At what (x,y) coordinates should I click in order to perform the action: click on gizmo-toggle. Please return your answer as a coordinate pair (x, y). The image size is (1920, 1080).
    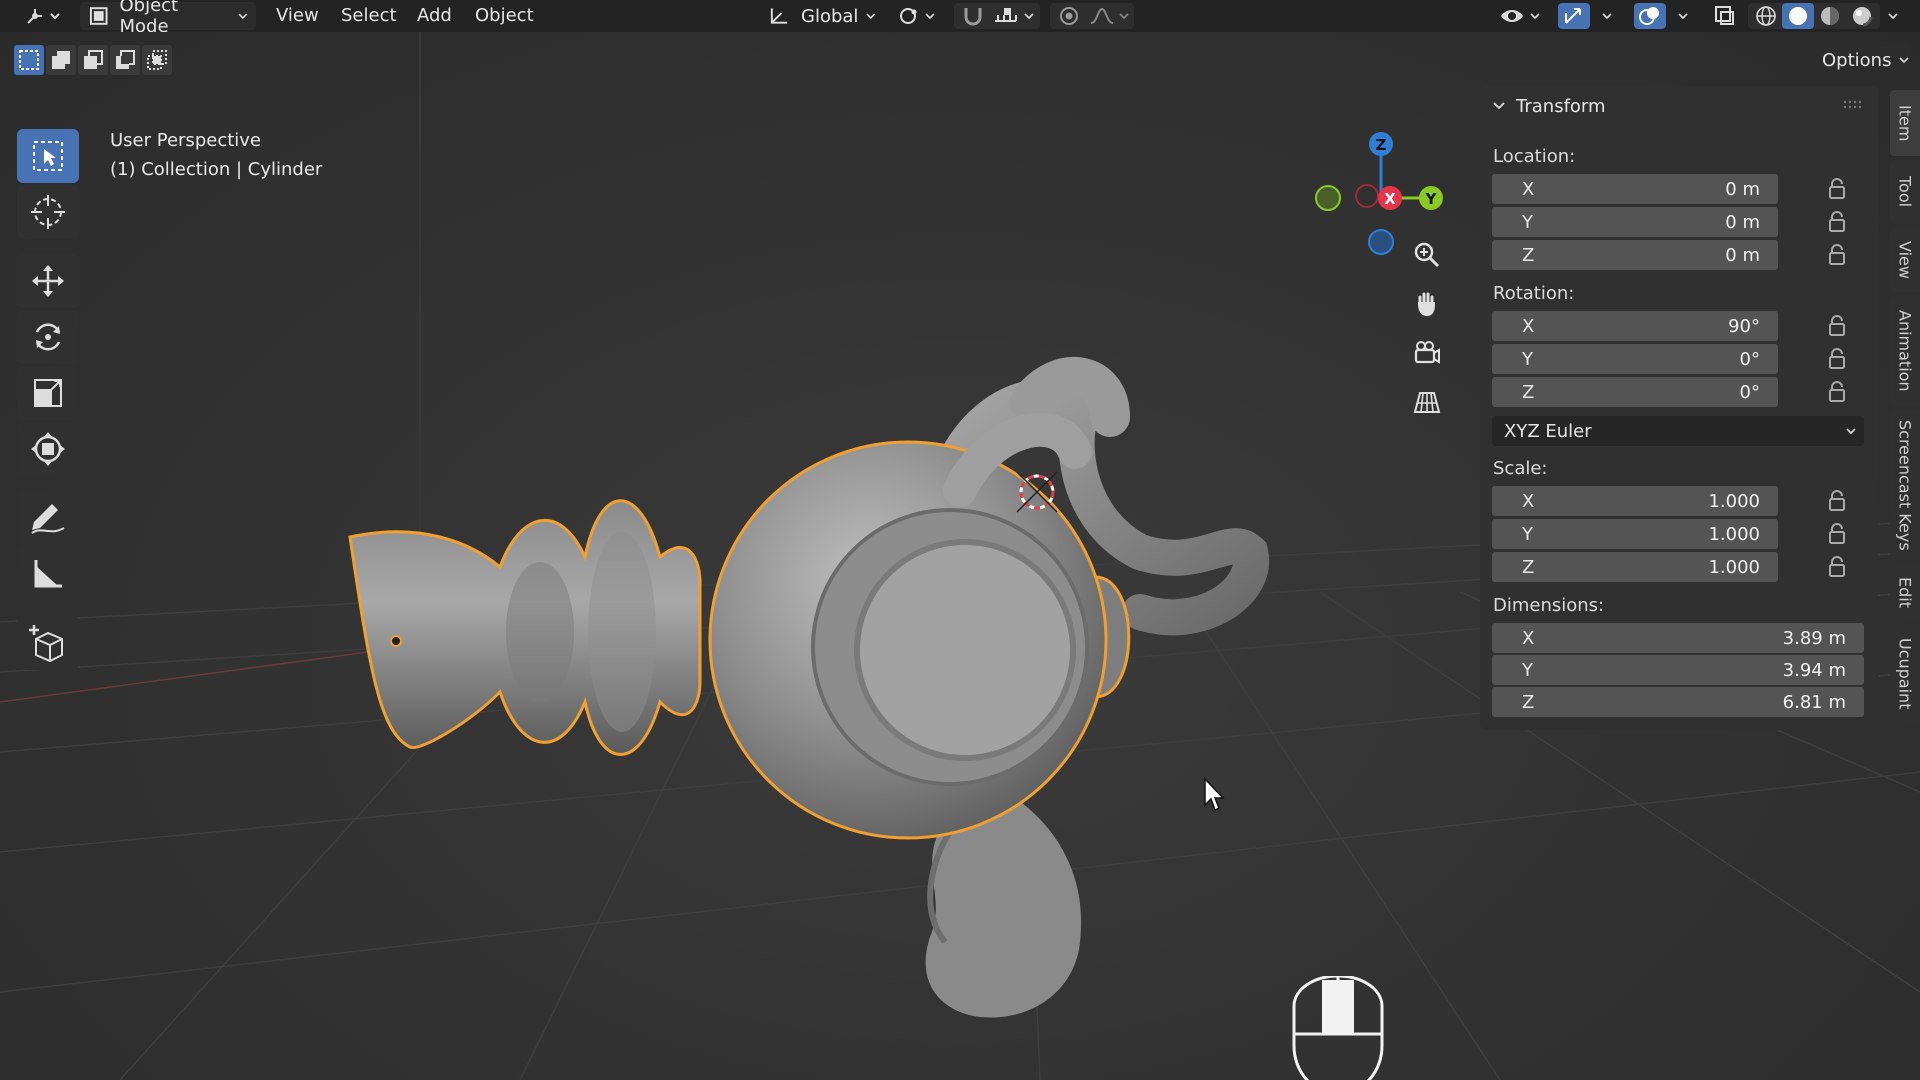
    Looking at the image, I should click on (1574, 16).